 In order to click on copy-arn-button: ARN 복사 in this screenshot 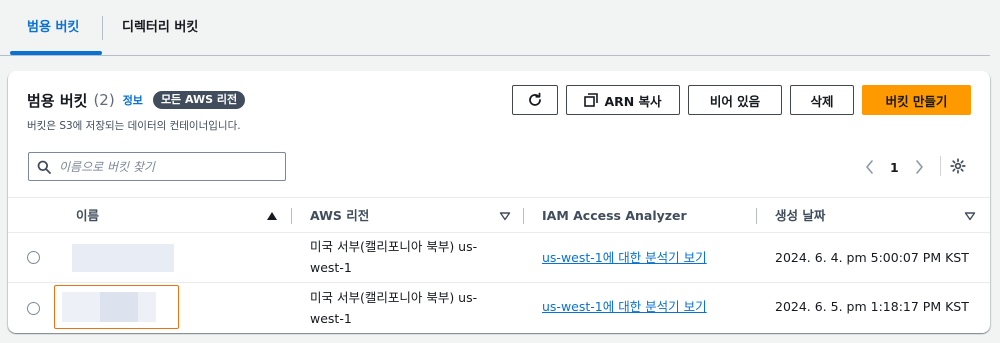, I will do `click(623, 100)`.